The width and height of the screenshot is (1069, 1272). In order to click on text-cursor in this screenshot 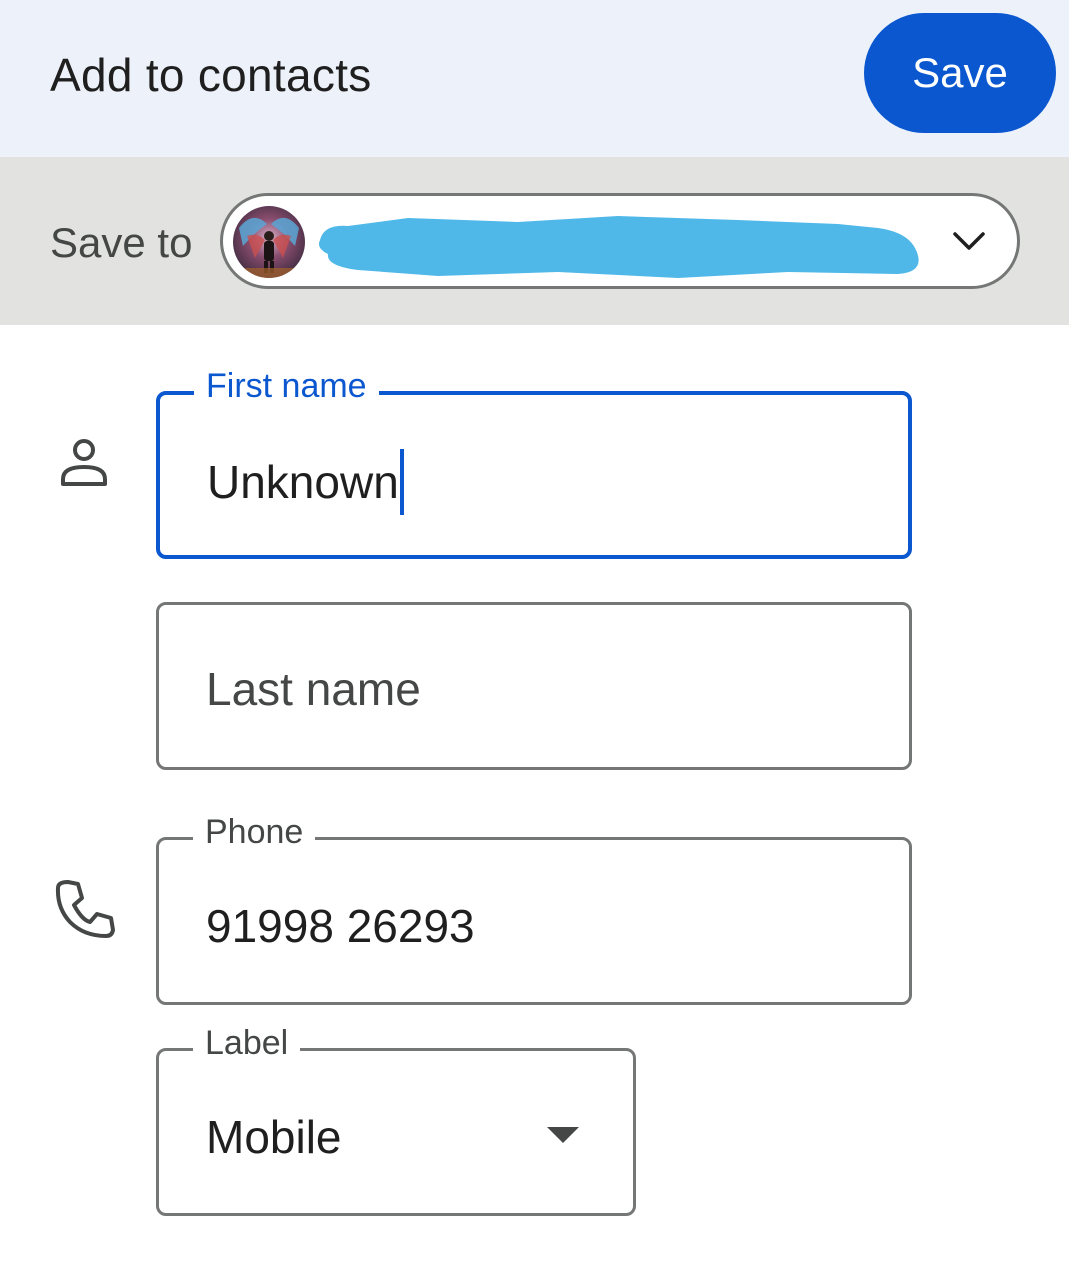, I will do `click(401, 482)`.